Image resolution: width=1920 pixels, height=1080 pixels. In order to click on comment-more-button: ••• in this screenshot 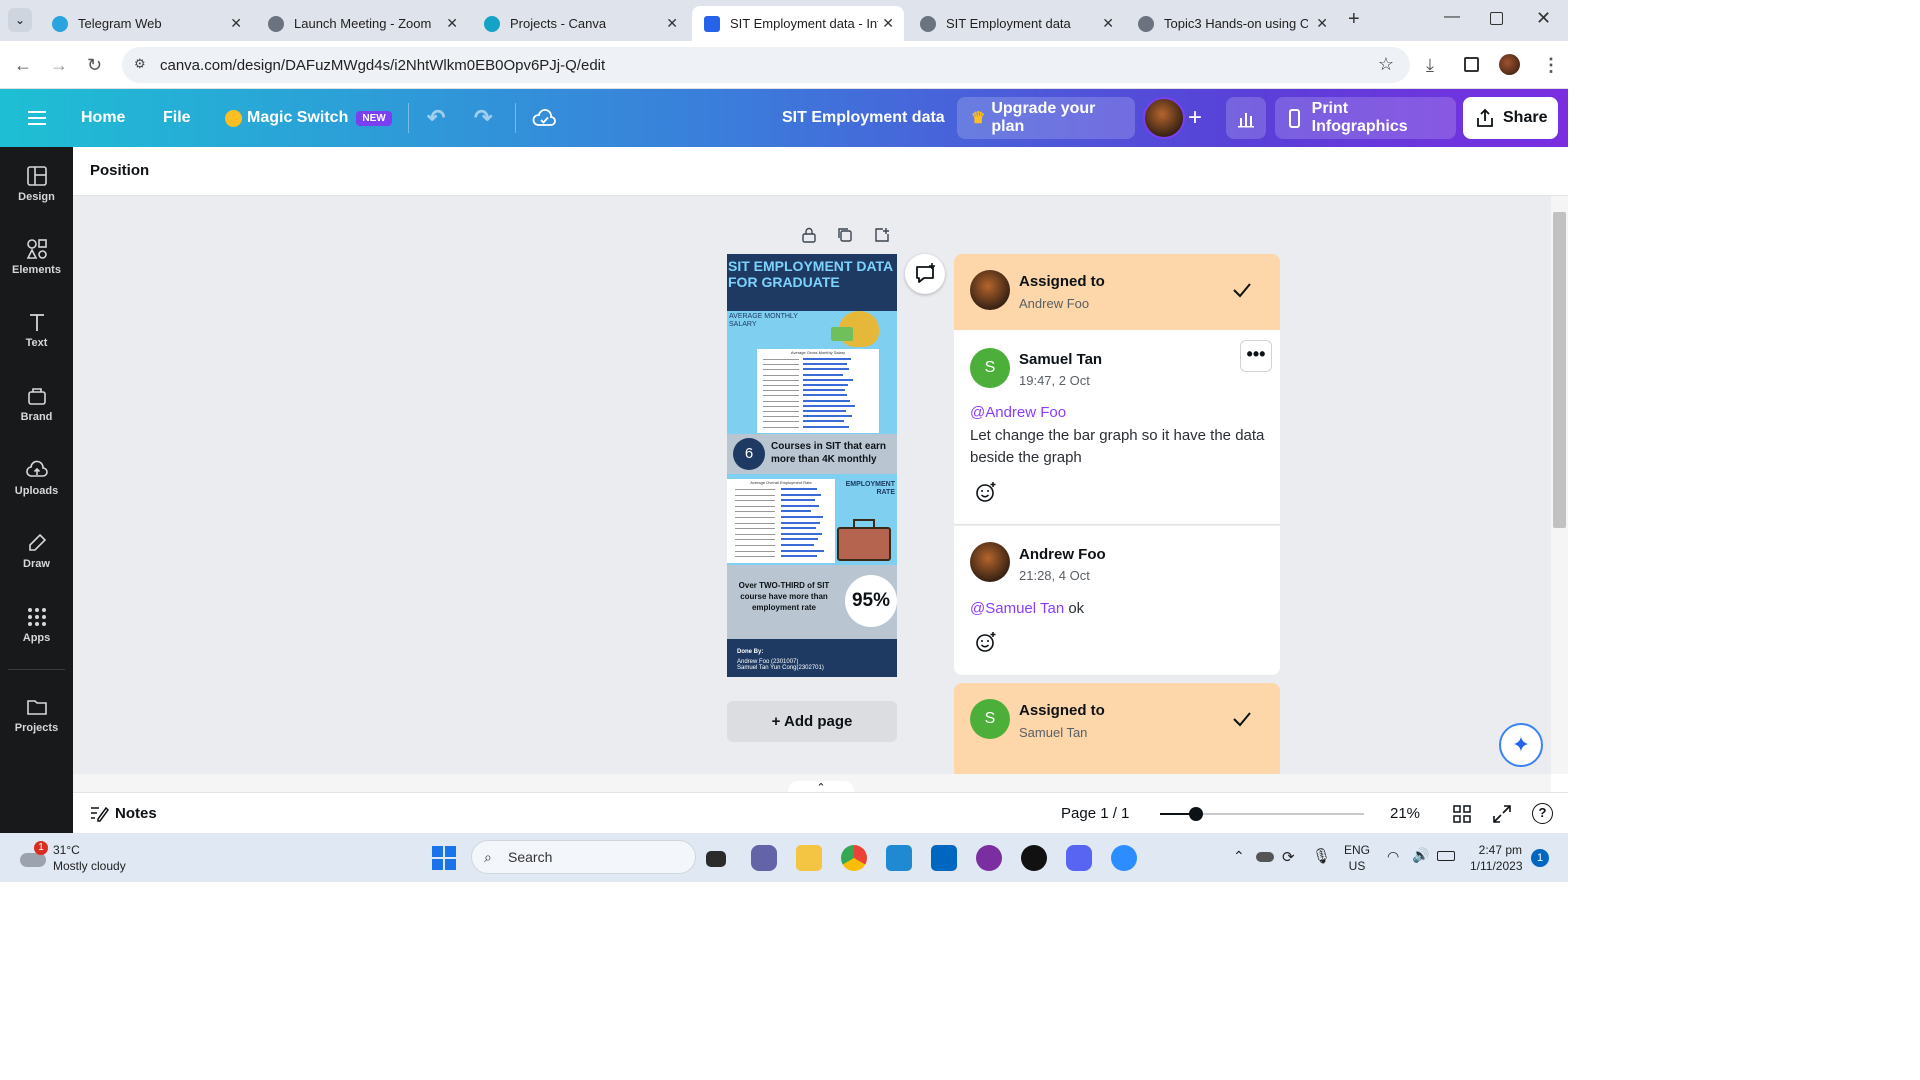, I will do `click(1256, 356)`.